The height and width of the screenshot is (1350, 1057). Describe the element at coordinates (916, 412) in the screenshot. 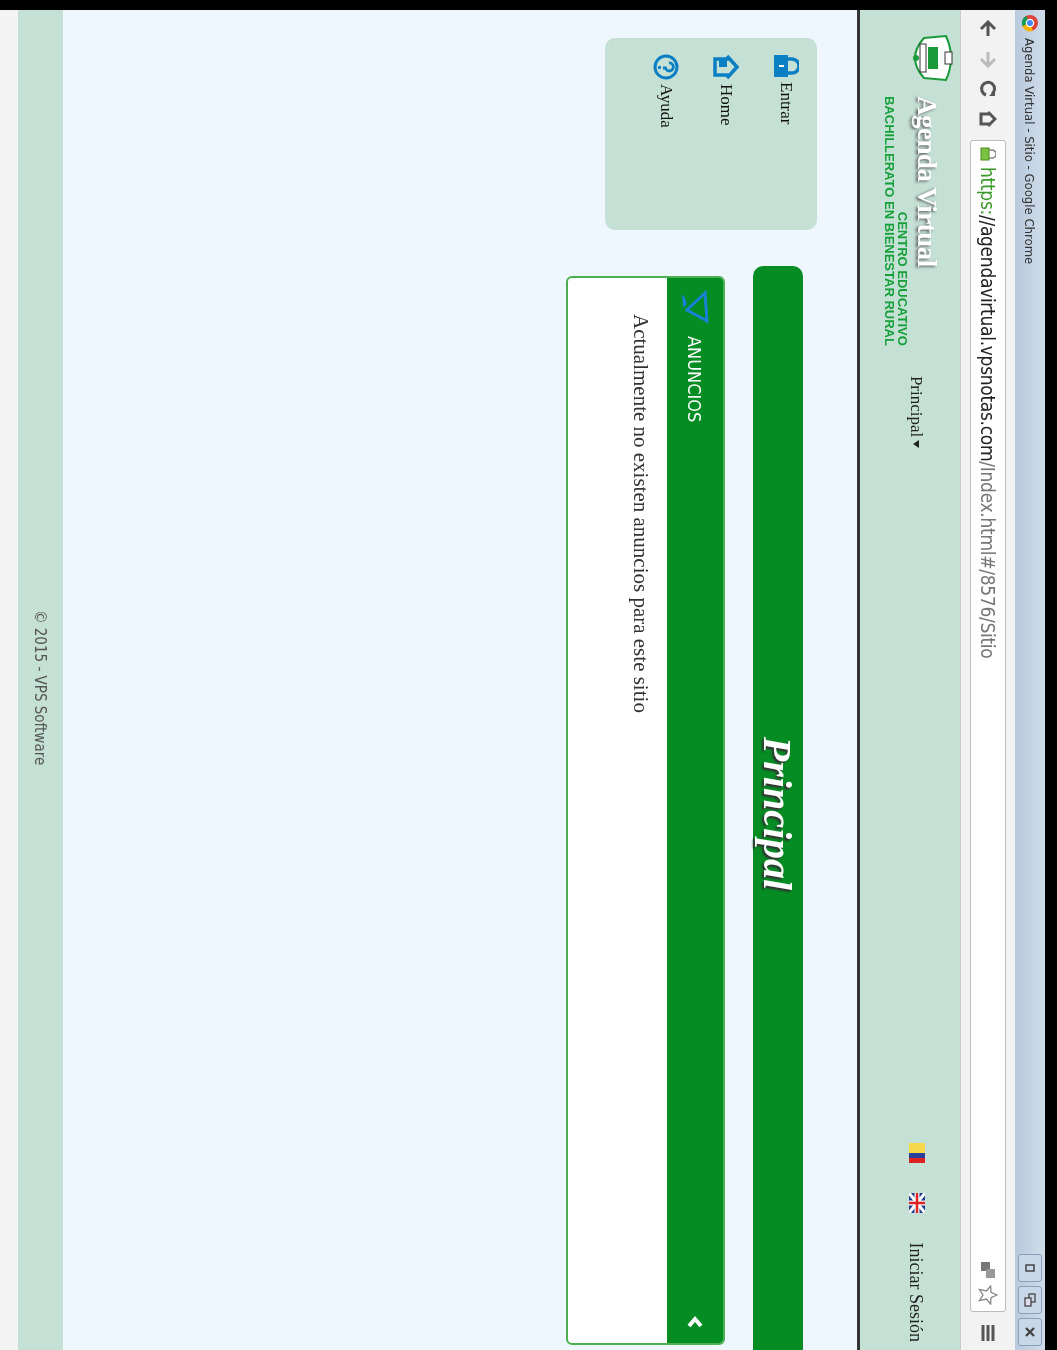

I see `principal-menu: Principal` at that location.